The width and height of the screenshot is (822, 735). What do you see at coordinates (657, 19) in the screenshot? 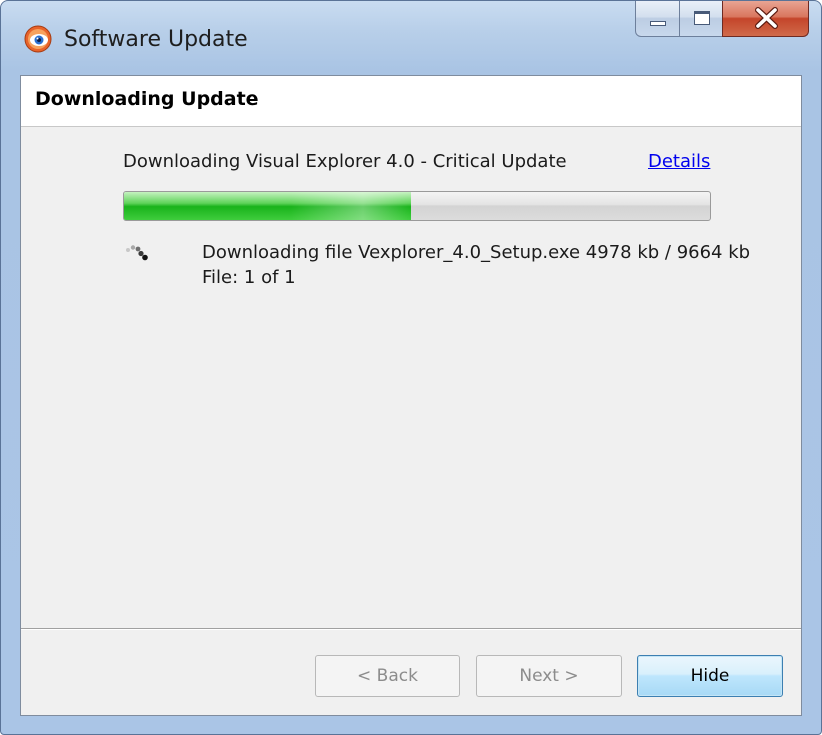
I see `minimize-button` at bounding box center [657, 19].